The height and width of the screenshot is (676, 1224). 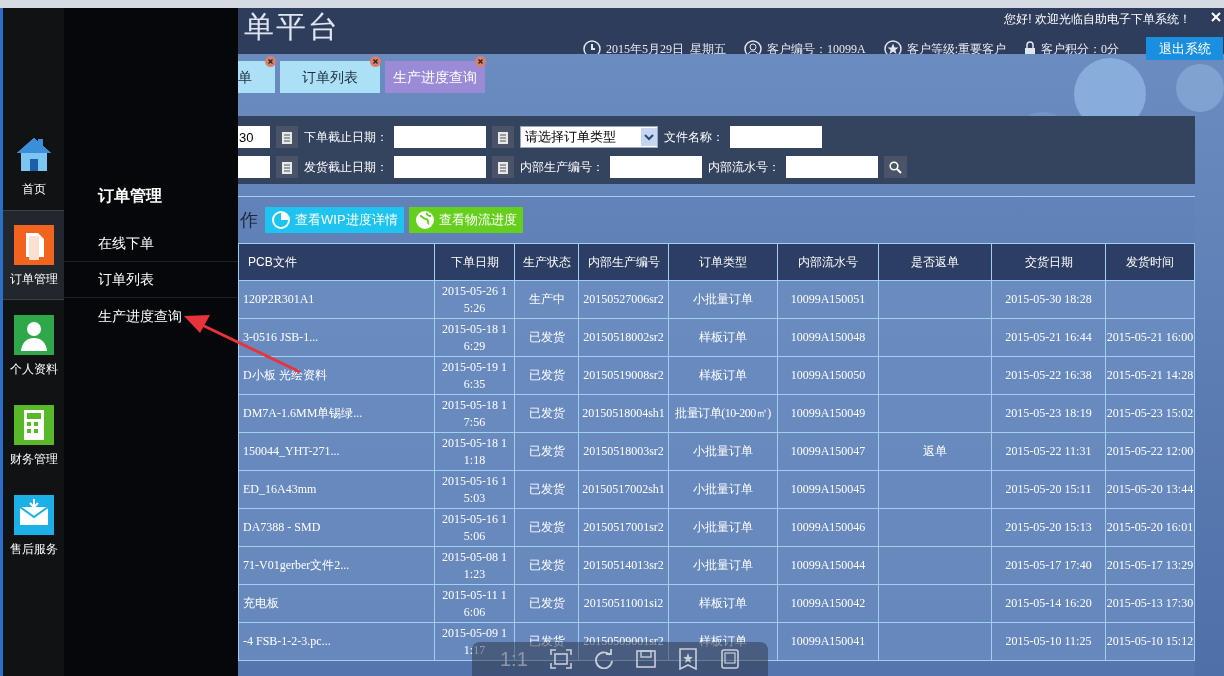 I want to click on field-label: 内部流水号：, so click(x=744, y=167).